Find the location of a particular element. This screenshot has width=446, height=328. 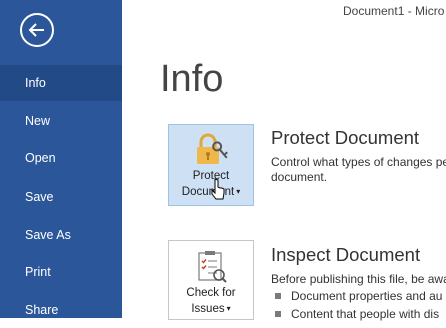

page-title: Info is located at coordinates (192, 79).